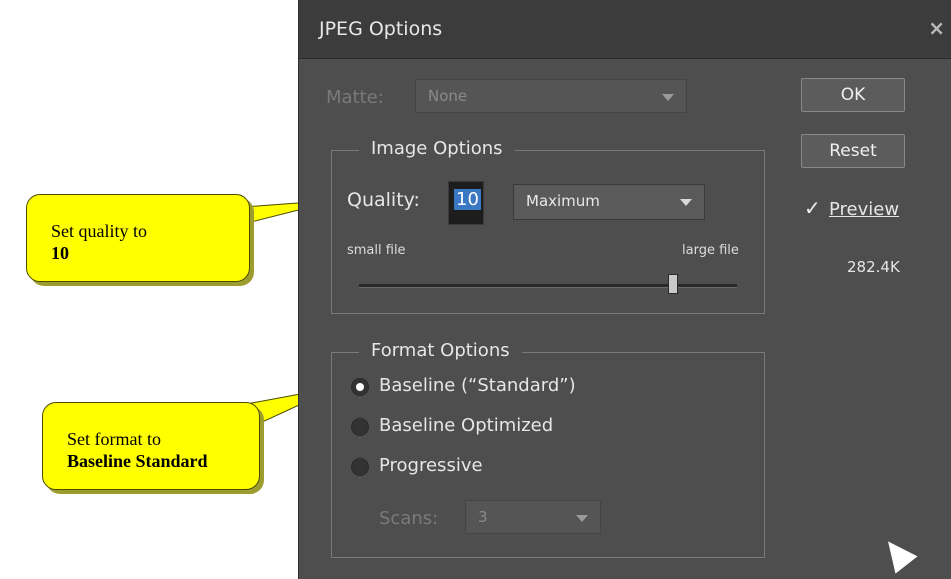 The width and height of the screenshot is (951, 579). I want to click on callout-format-line1: Set format to, so click(114, 439).